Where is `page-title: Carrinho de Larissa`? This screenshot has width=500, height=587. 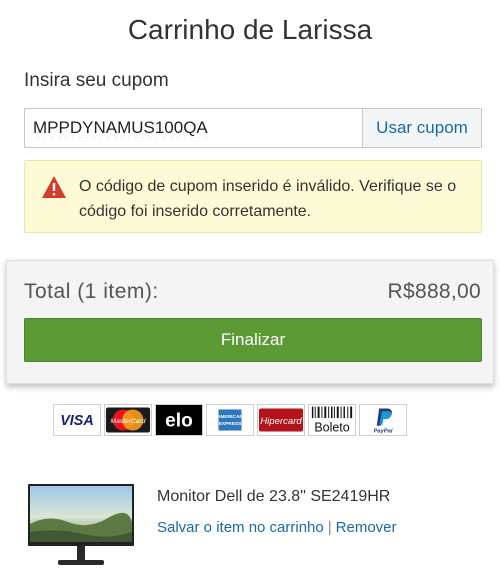 page-title: Carrinho de Larissa is located at coordinates (250, 29).